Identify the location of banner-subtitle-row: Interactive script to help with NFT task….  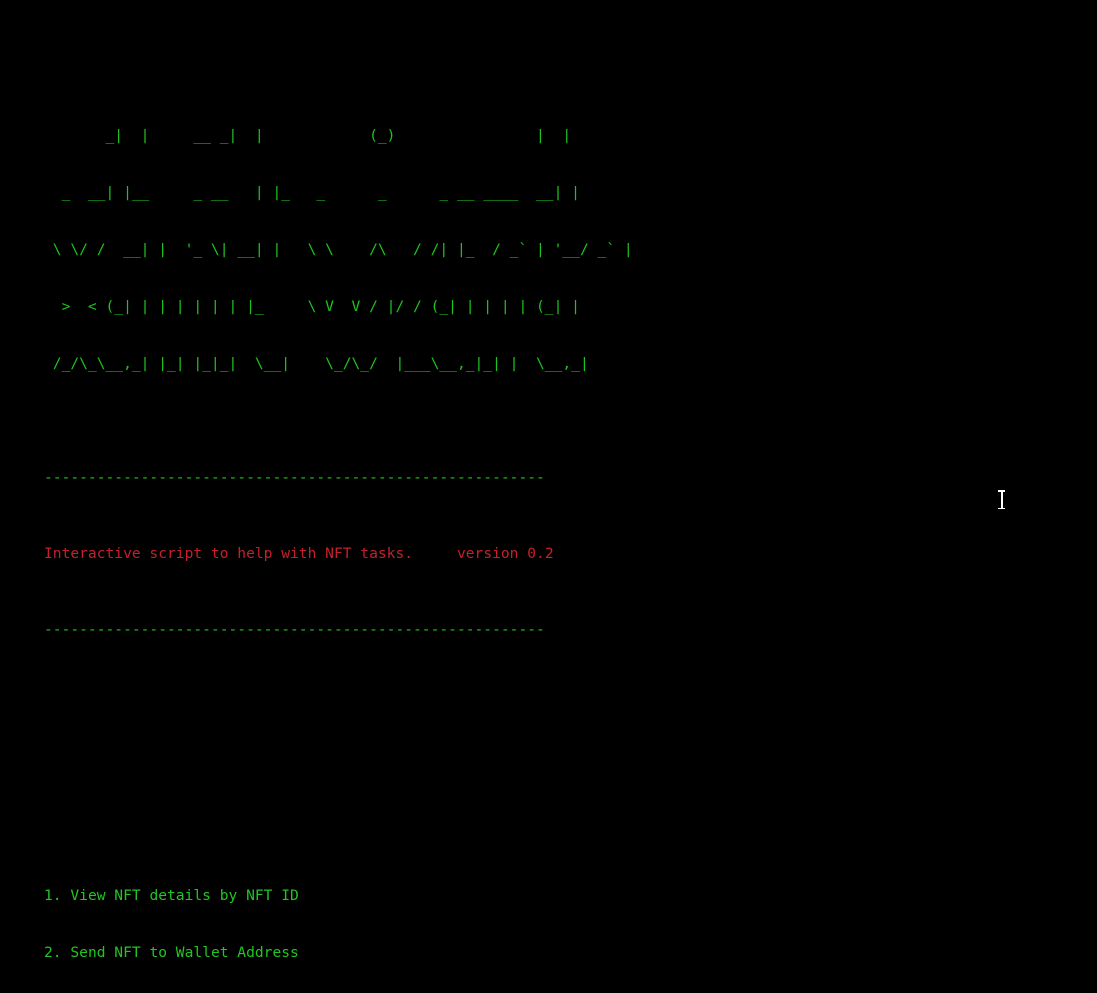
(527, 553).